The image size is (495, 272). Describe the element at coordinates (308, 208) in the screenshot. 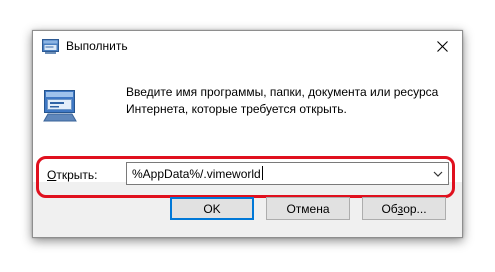

I see `cancel-button: Отмена` at that location.